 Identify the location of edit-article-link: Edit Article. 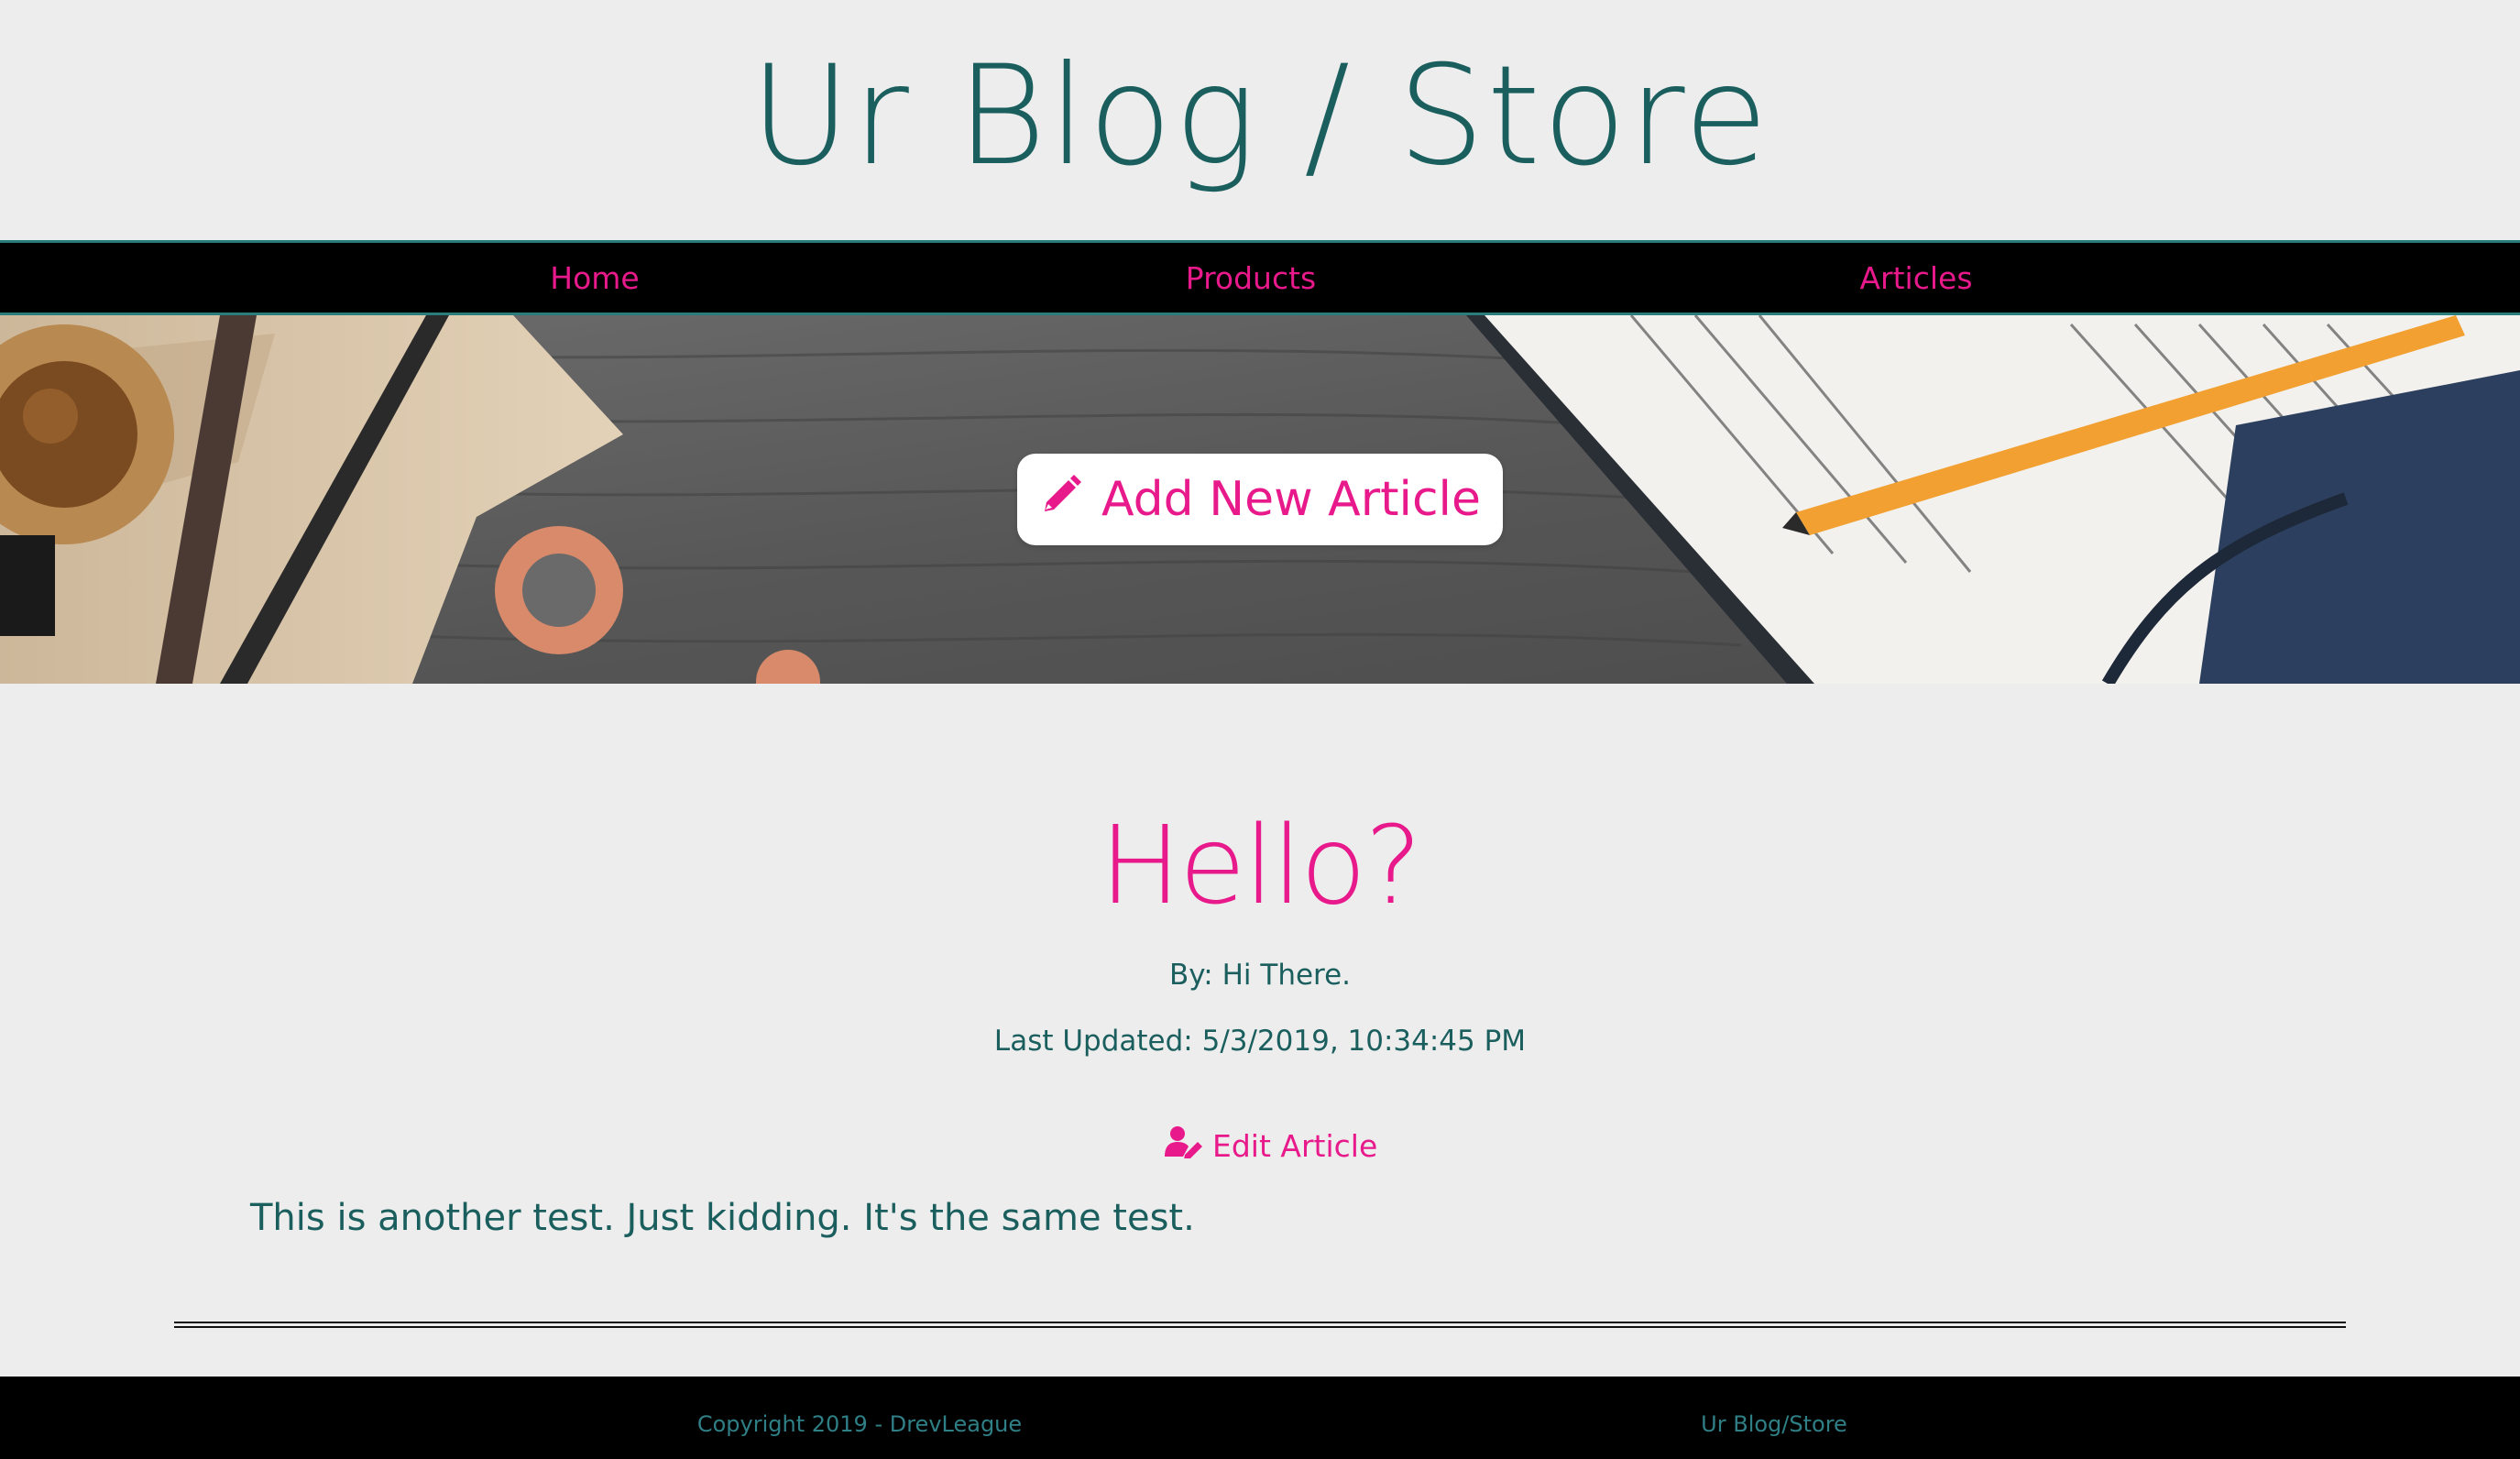
(1271, 1145).